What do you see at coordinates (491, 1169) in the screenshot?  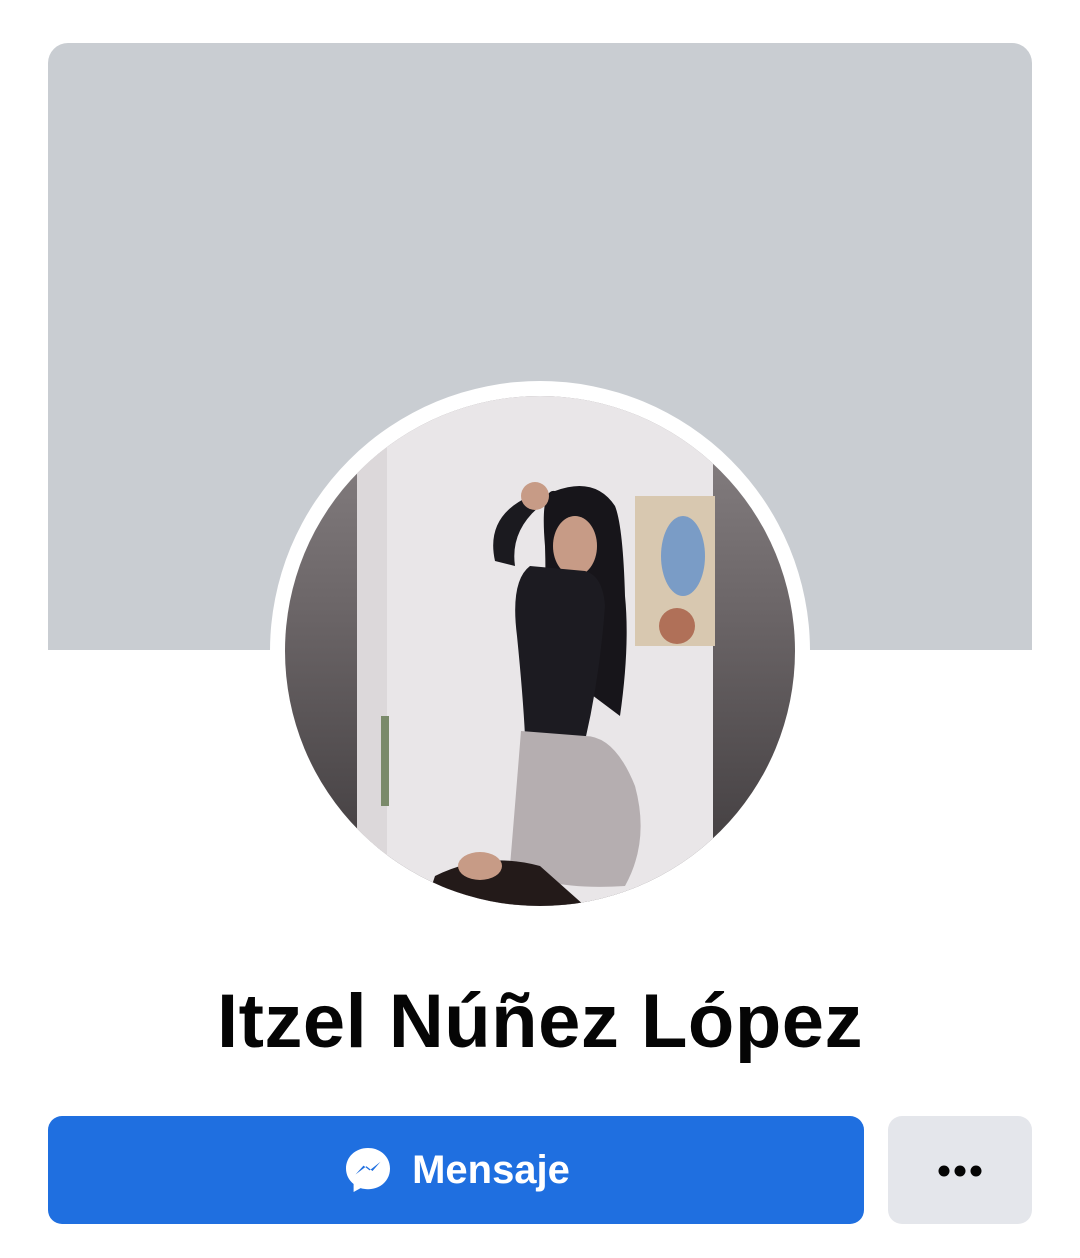 I see `message-button-label: Mensaje` at bounding box center [491, 1169].